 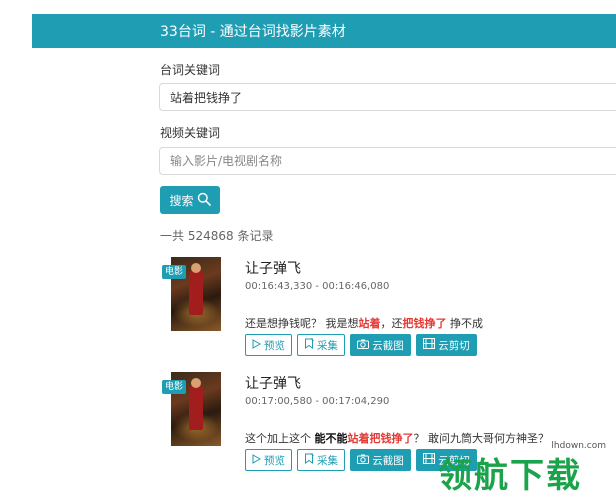 I want to click on watermark-text: 领航下载, so click(x=510, y=474).